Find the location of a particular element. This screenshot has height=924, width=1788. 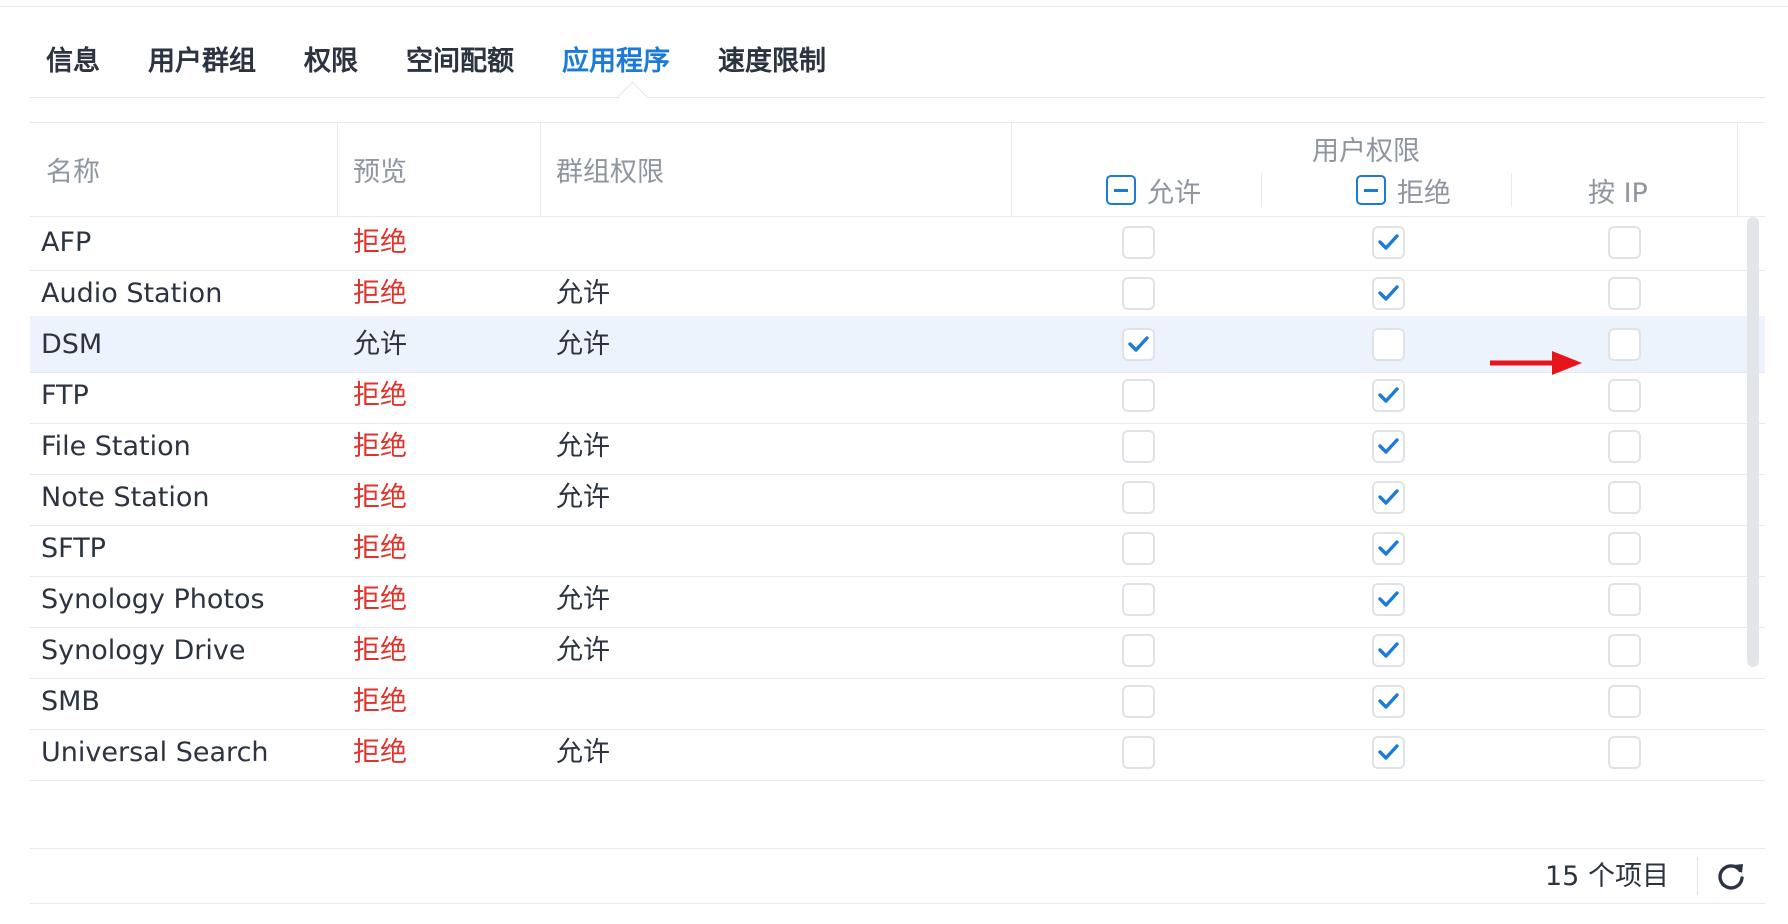

col-preview-header: 预览 is located at coordinates (439, 169).